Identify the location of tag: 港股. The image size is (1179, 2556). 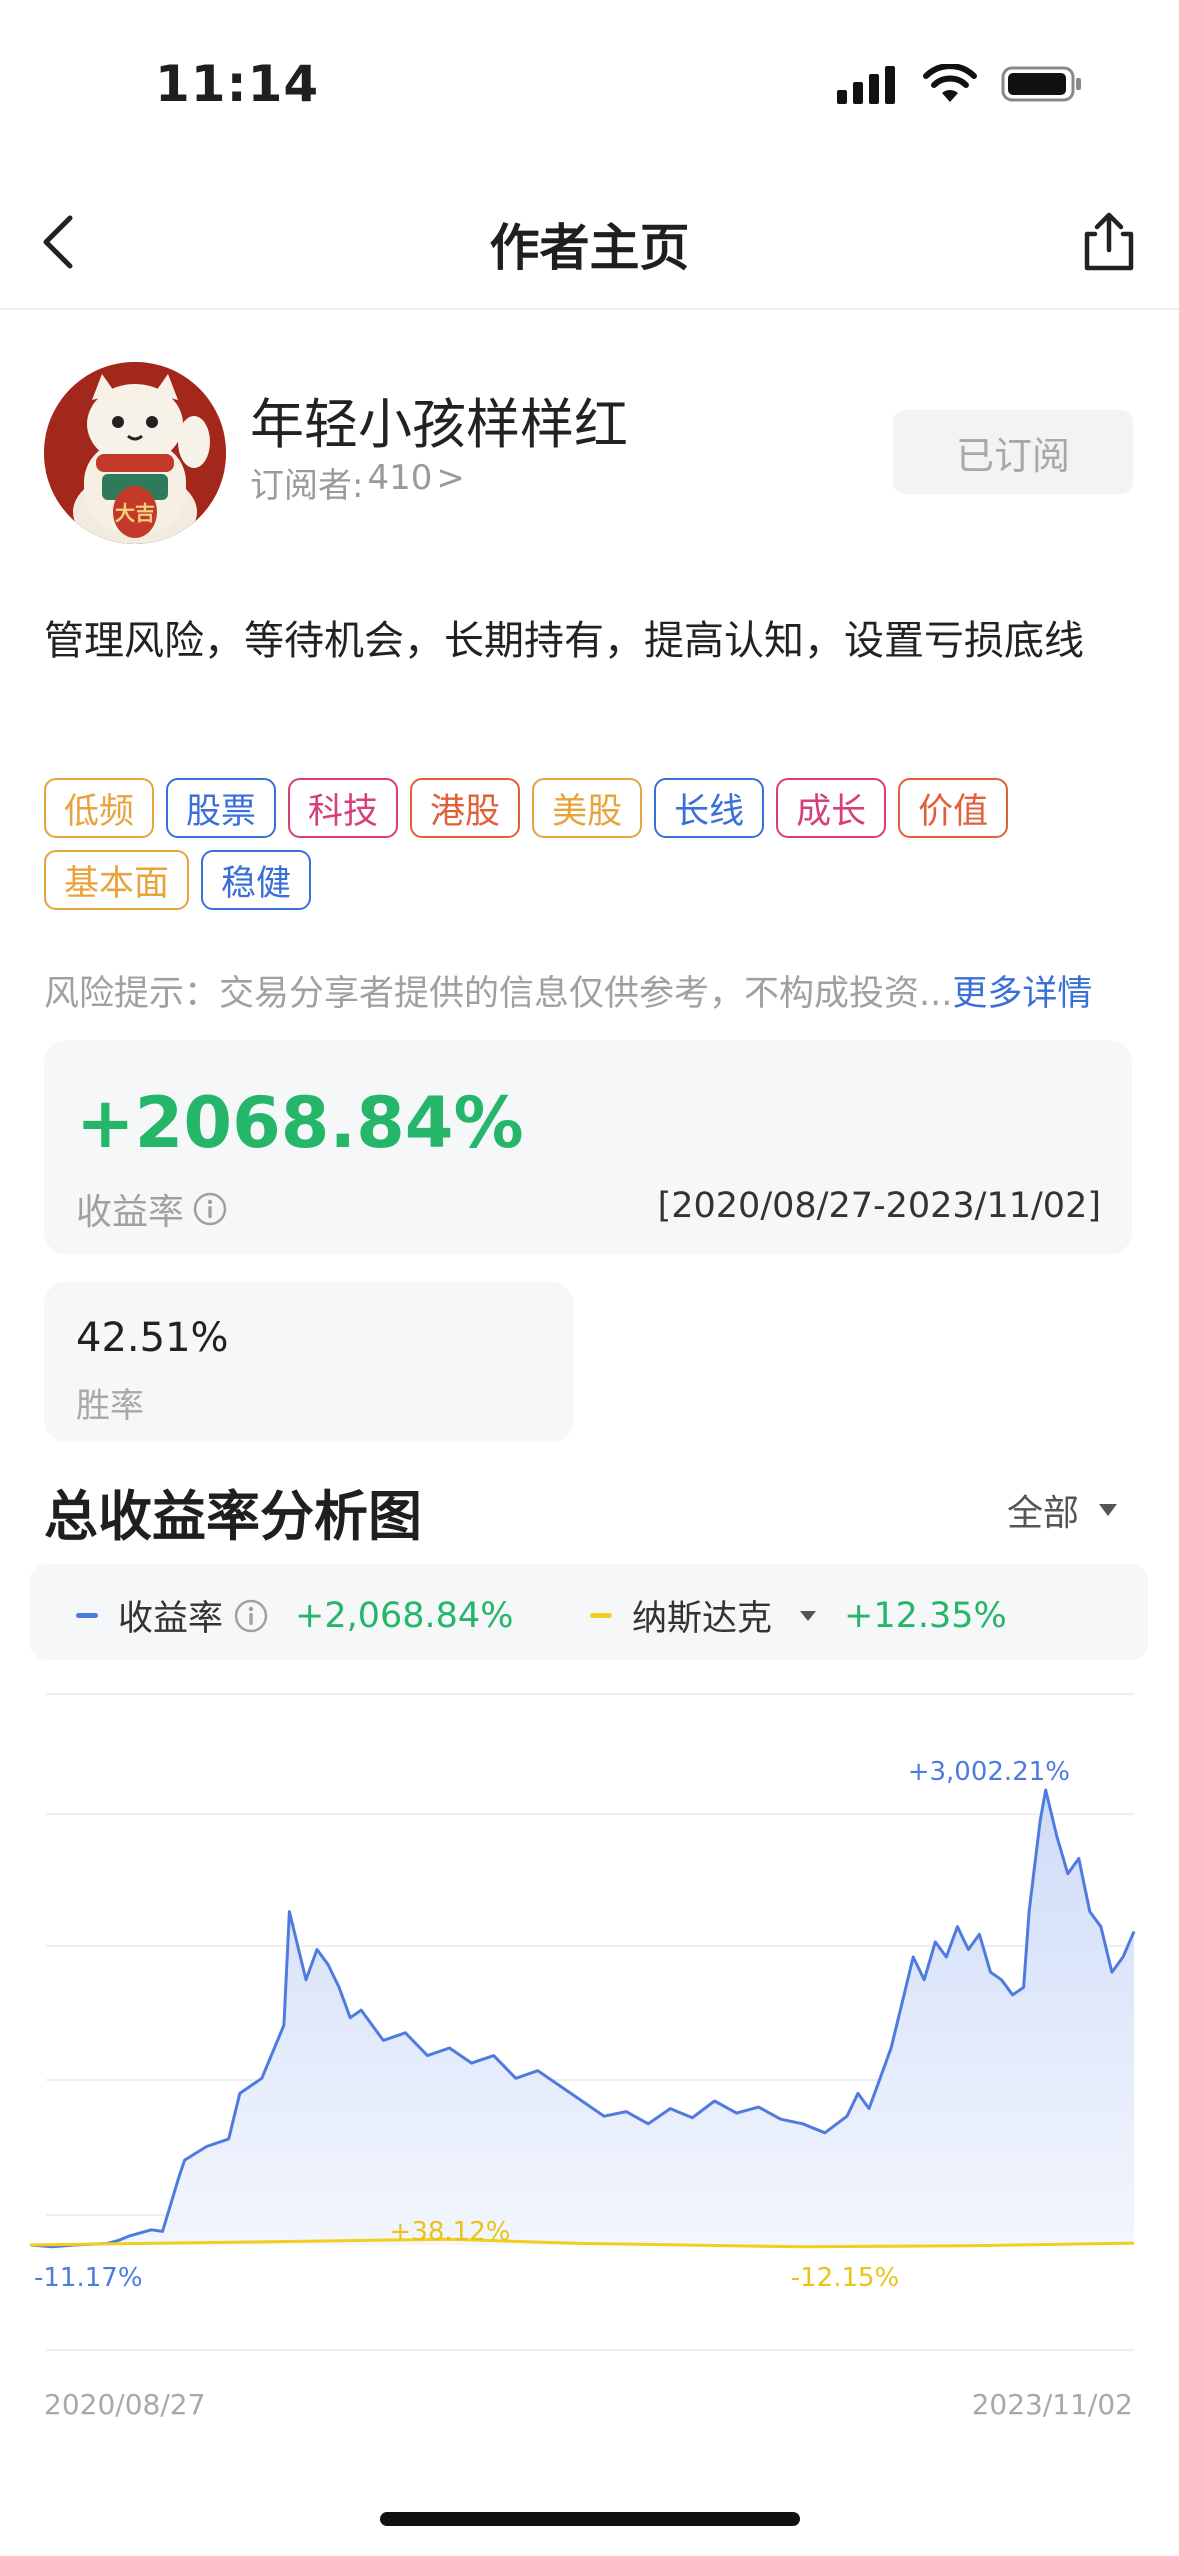
(465, 808).